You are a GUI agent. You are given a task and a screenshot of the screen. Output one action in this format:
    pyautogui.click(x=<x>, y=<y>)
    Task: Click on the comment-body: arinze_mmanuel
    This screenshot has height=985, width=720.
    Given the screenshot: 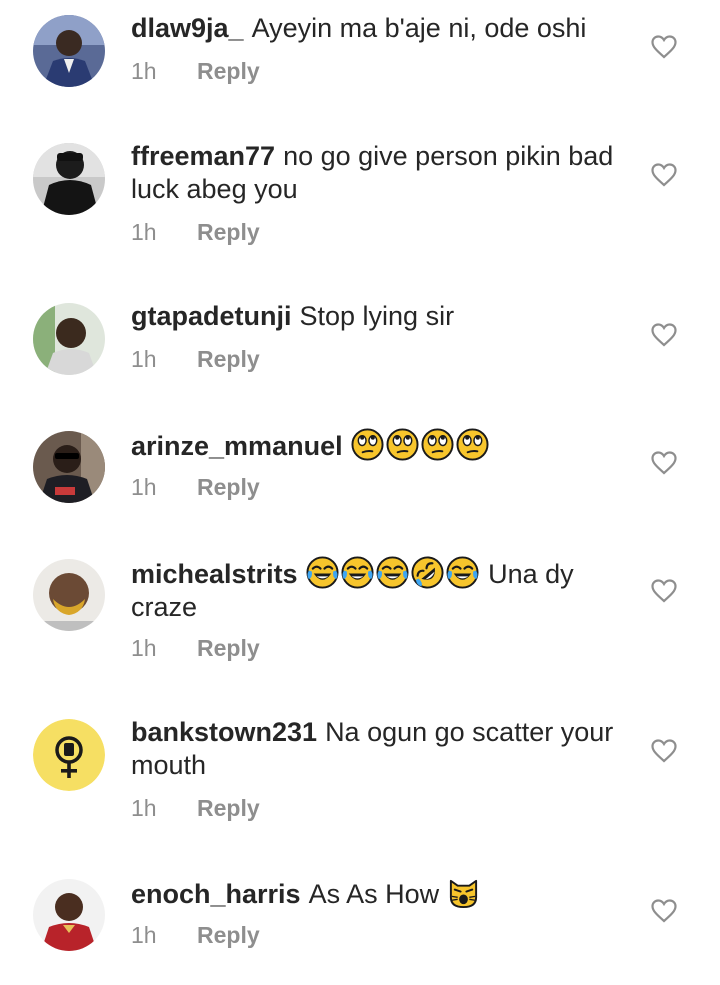 What is the action you would take?
    pyautogui.click(x=381, y=445)
    